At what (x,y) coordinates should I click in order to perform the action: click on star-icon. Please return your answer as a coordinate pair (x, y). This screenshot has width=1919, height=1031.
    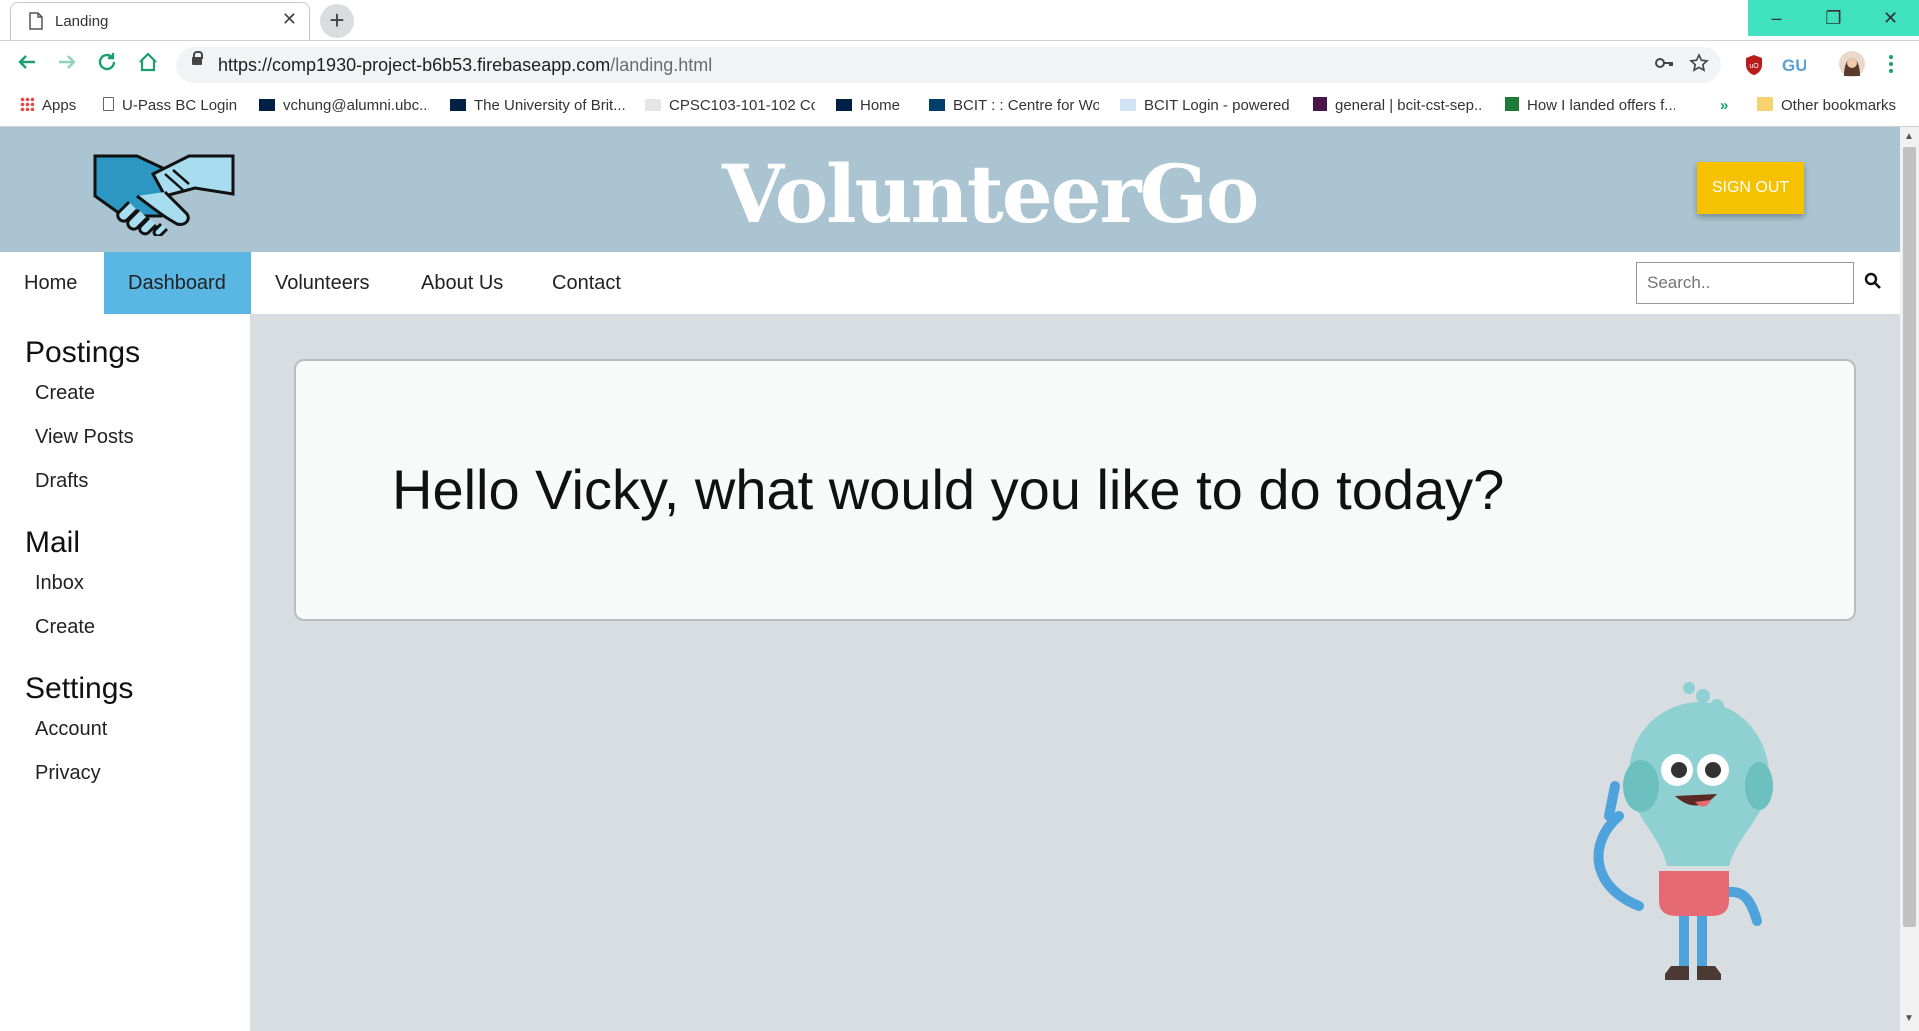
    Looking at the image, I should click on (1699, 66).